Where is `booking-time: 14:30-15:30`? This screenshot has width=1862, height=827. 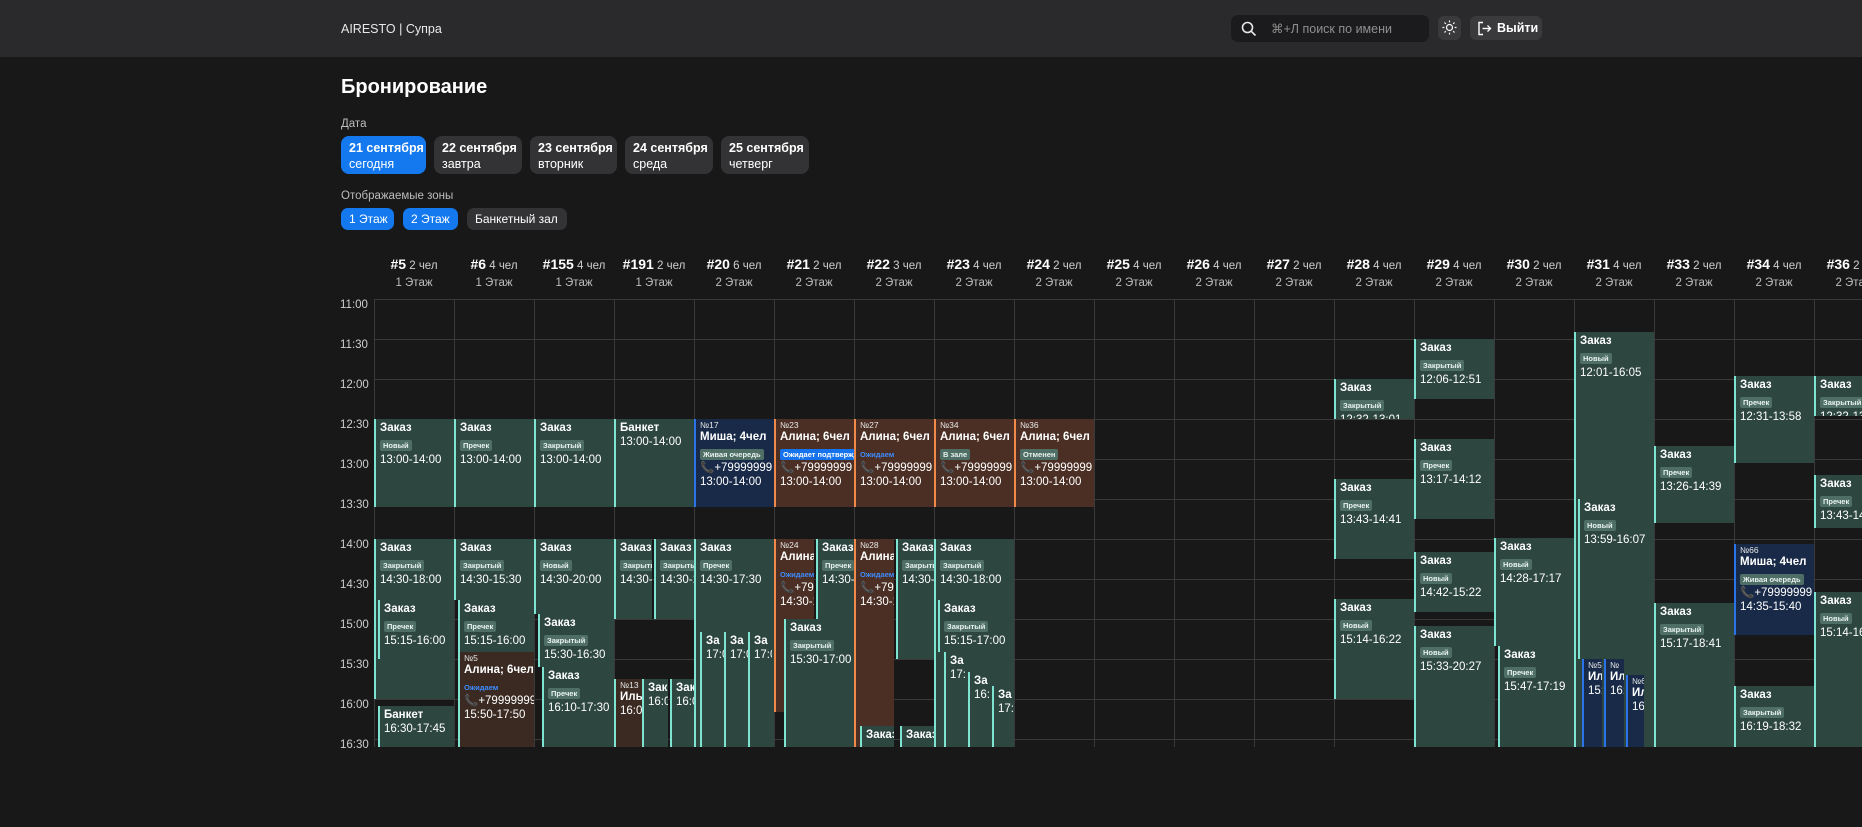 booking-time: 14:30-15:30 is located at coordinates (677, 580).